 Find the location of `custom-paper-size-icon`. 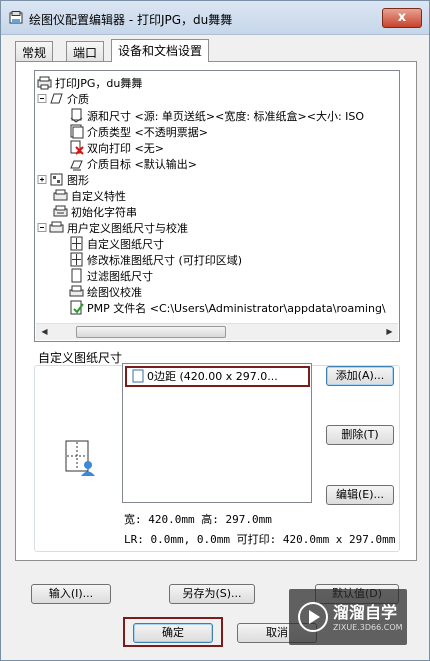

custom-paper-size-icon is located at coordinates (76, 243).